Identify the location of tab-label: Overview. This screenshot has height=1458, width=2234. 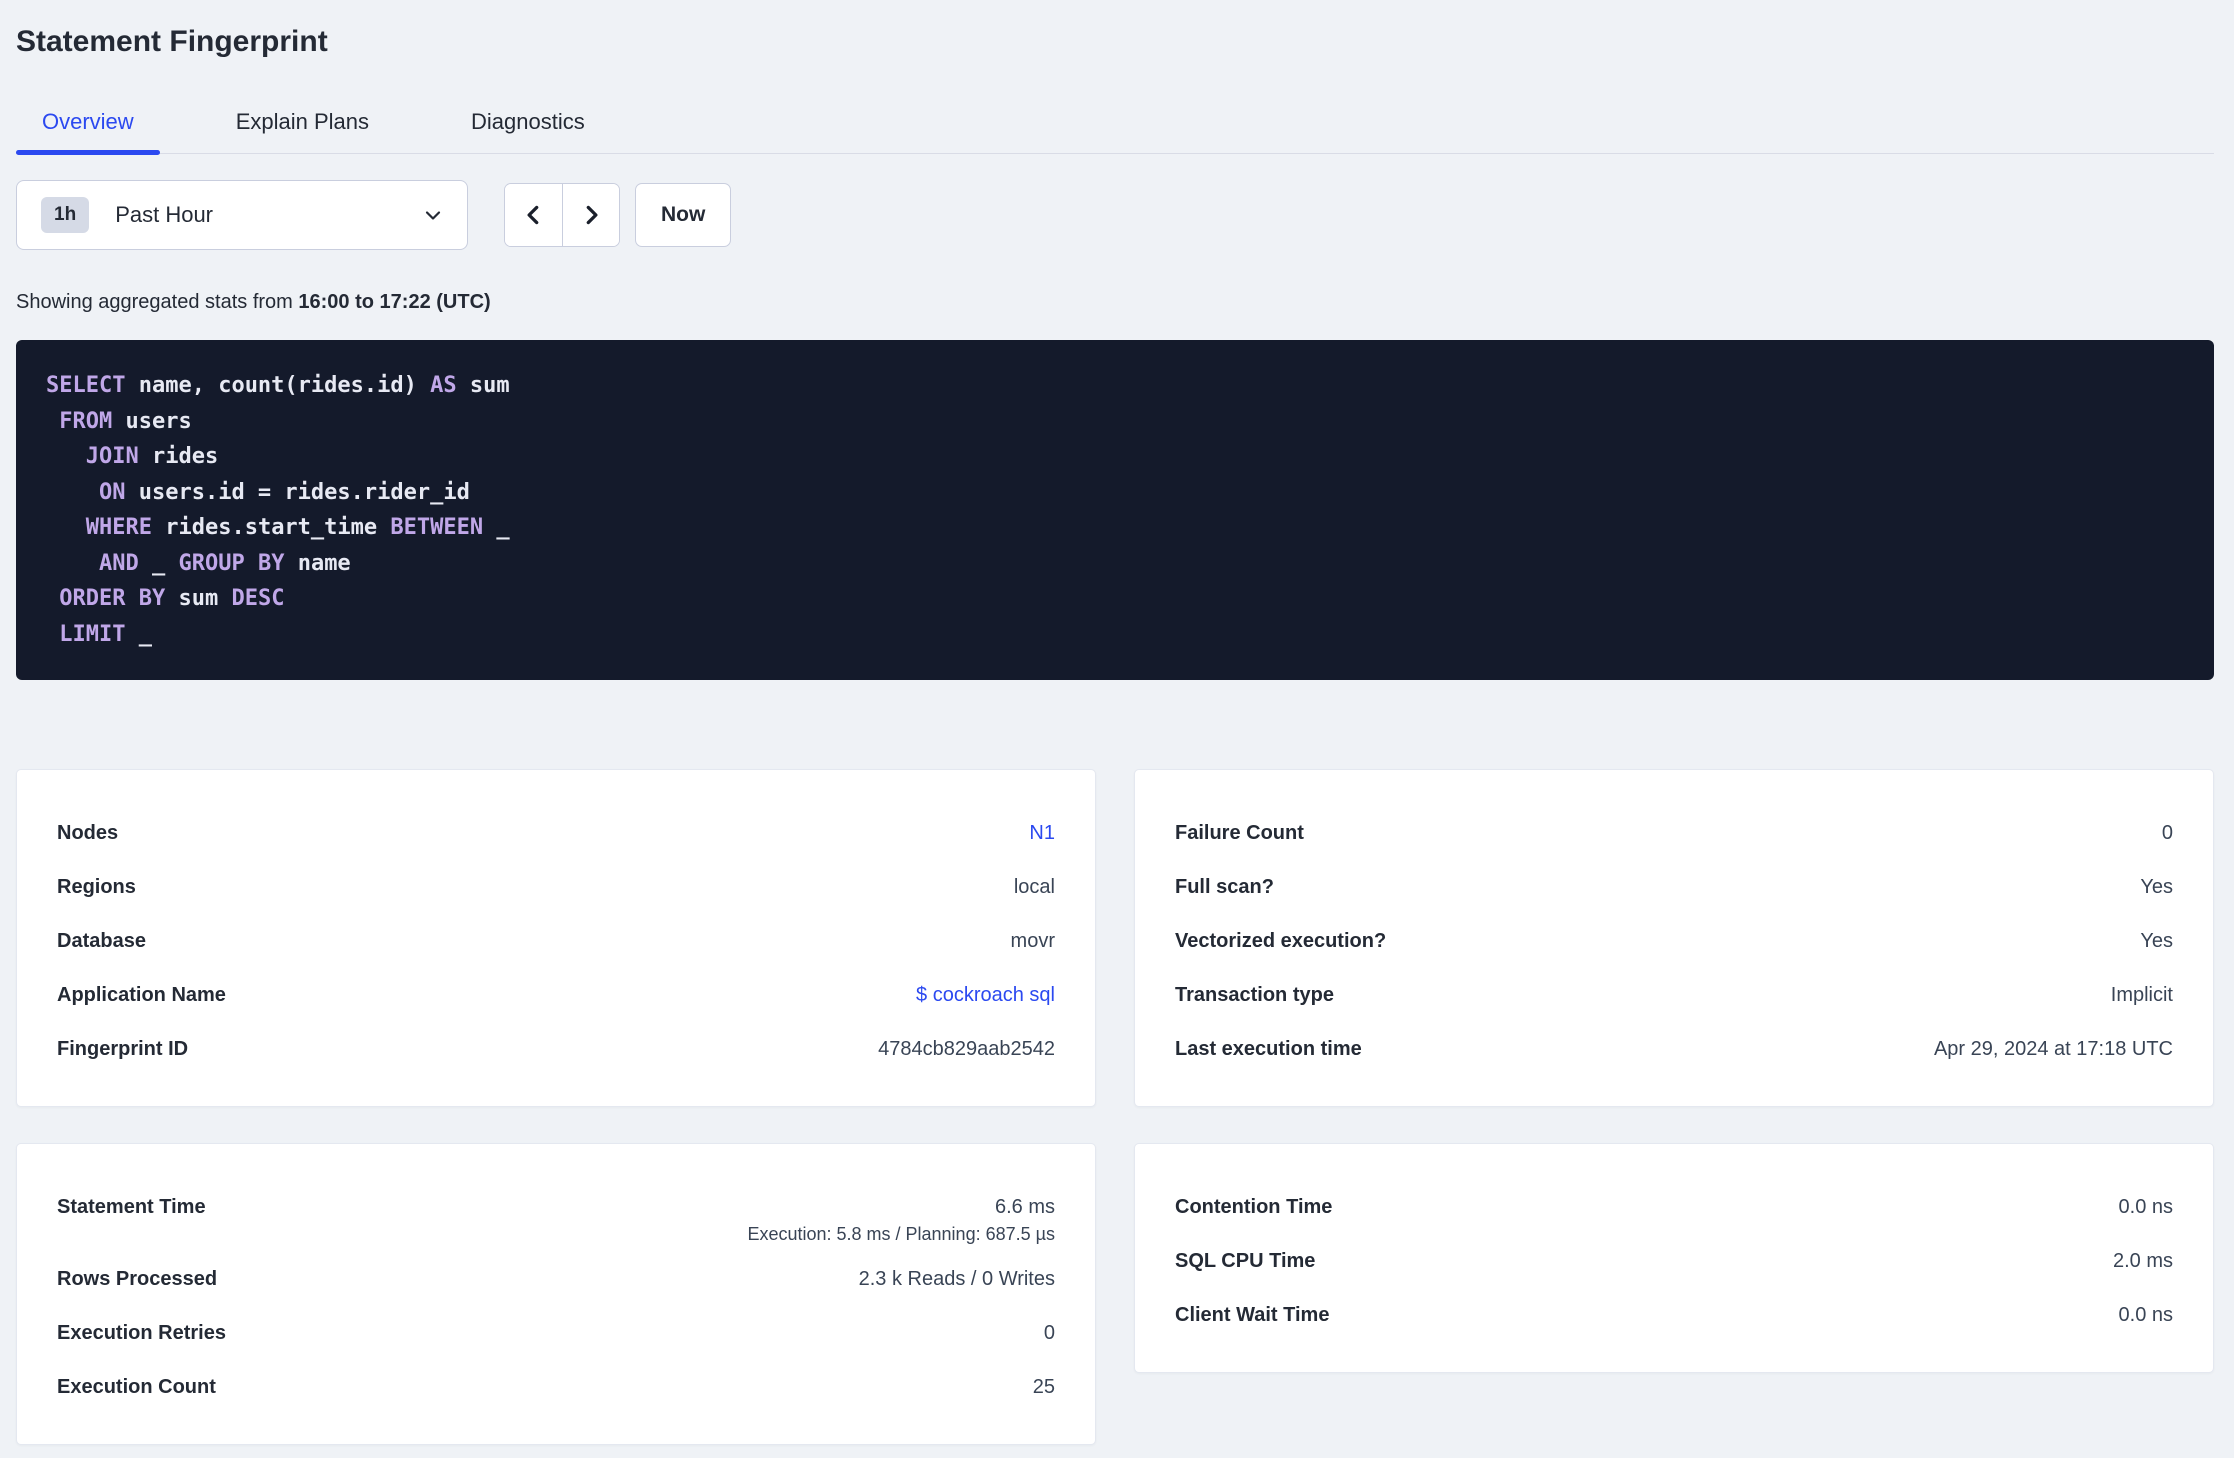
(88, 121).